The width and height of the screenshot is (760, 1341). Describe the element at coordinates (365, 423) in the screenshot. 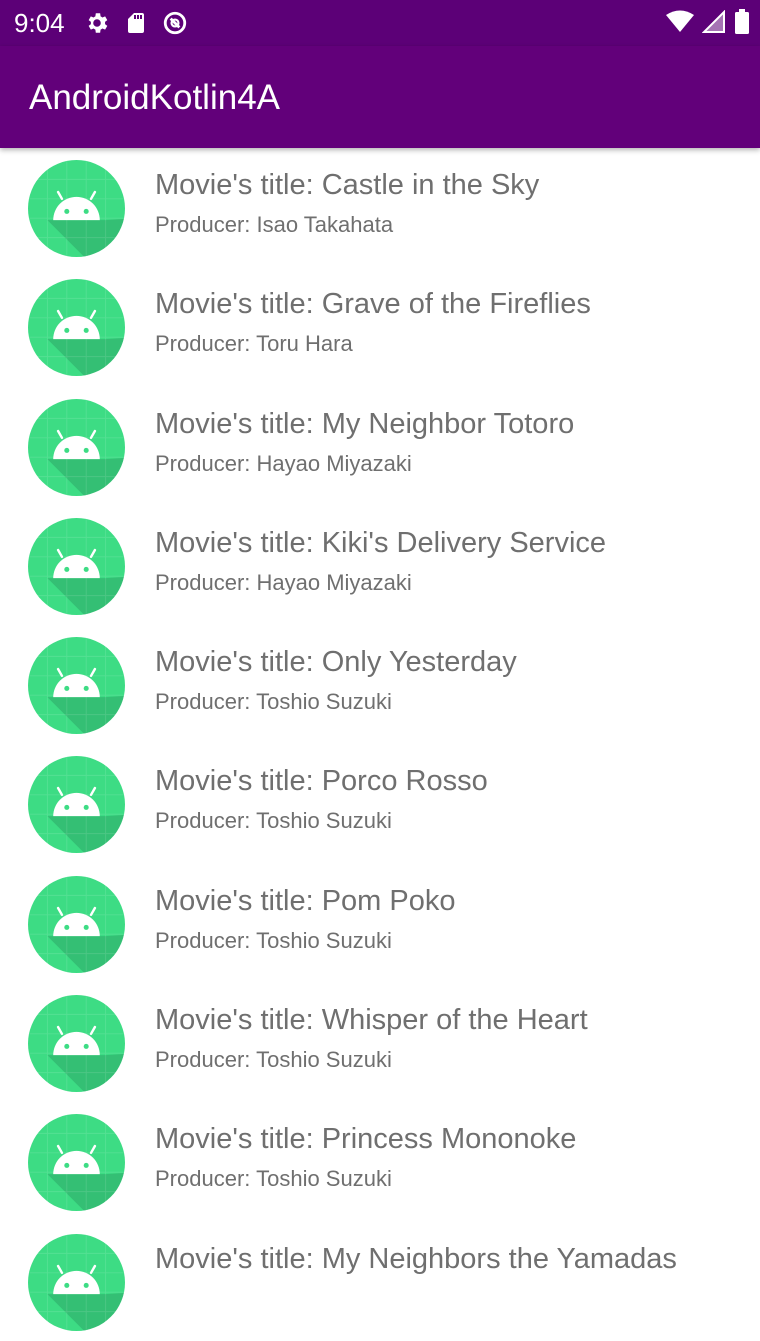

I see `movie-title: Movie's title: My Neighbor Totoro` at that location.